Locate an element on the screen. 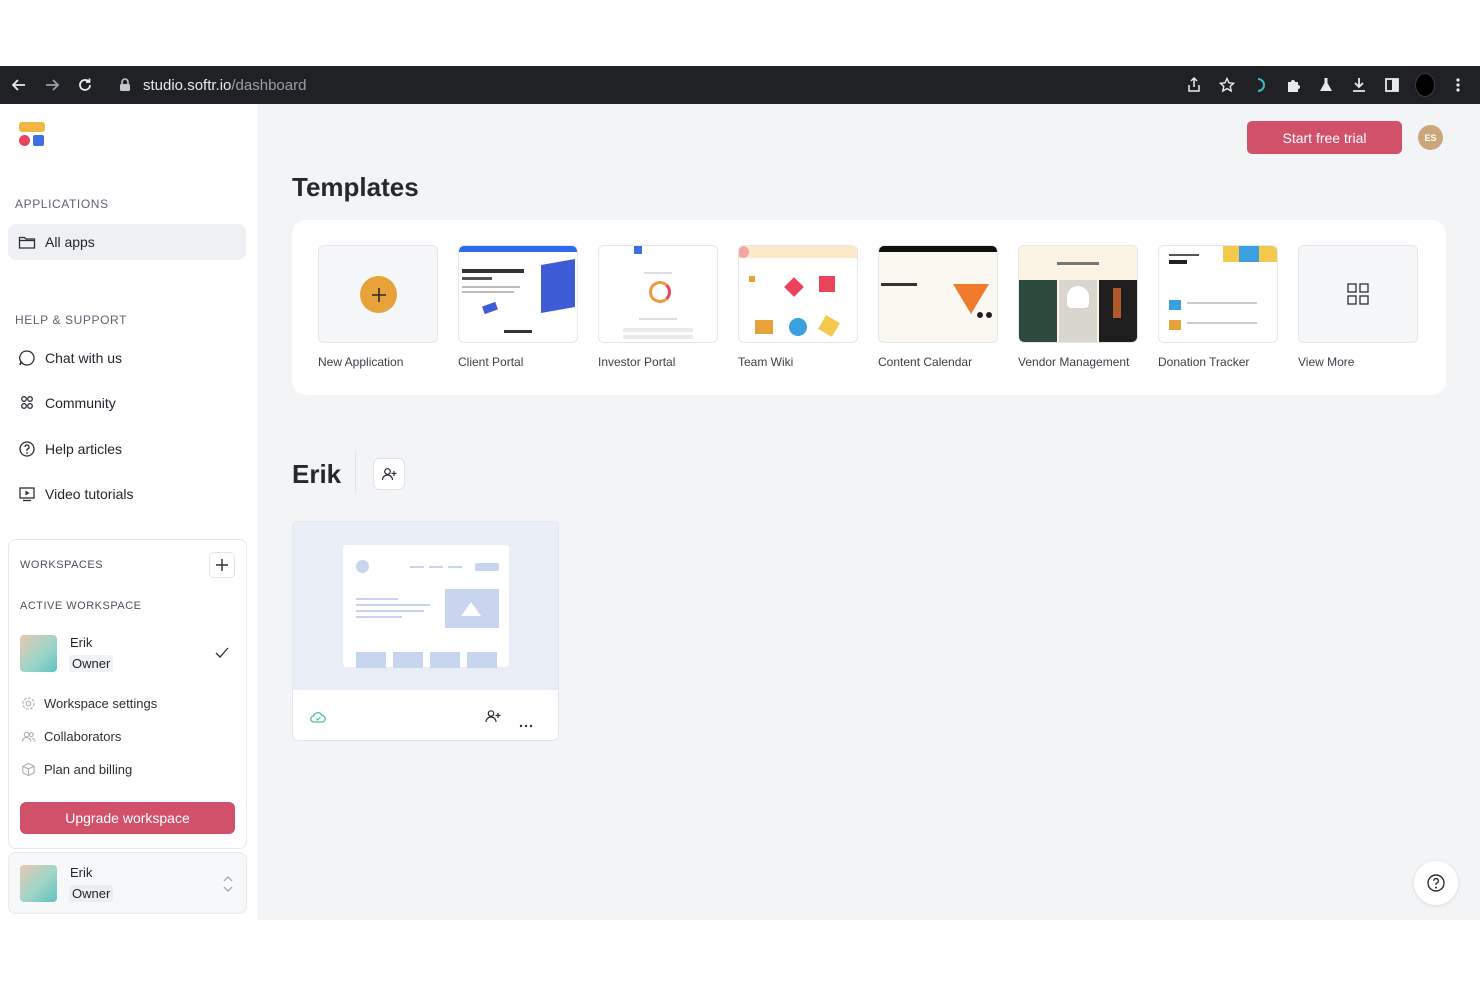 The width and height of the screenshot is (1480, 987). sidebar-item-chat: Chat with us is located at coordinates (127, 358).